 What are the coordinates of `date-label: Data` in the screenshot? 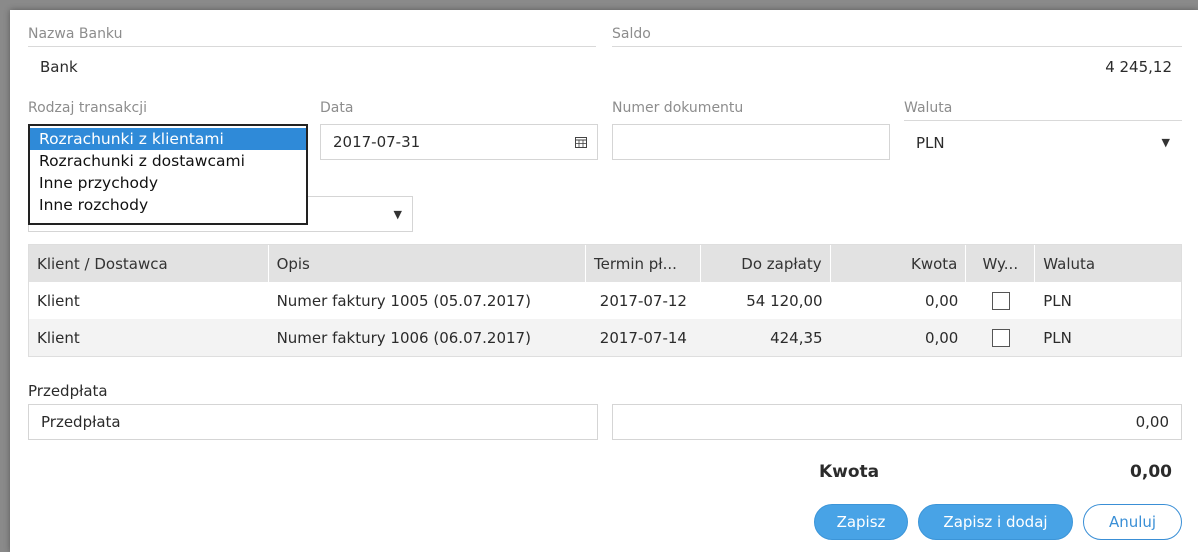 It's located at (337, 108).